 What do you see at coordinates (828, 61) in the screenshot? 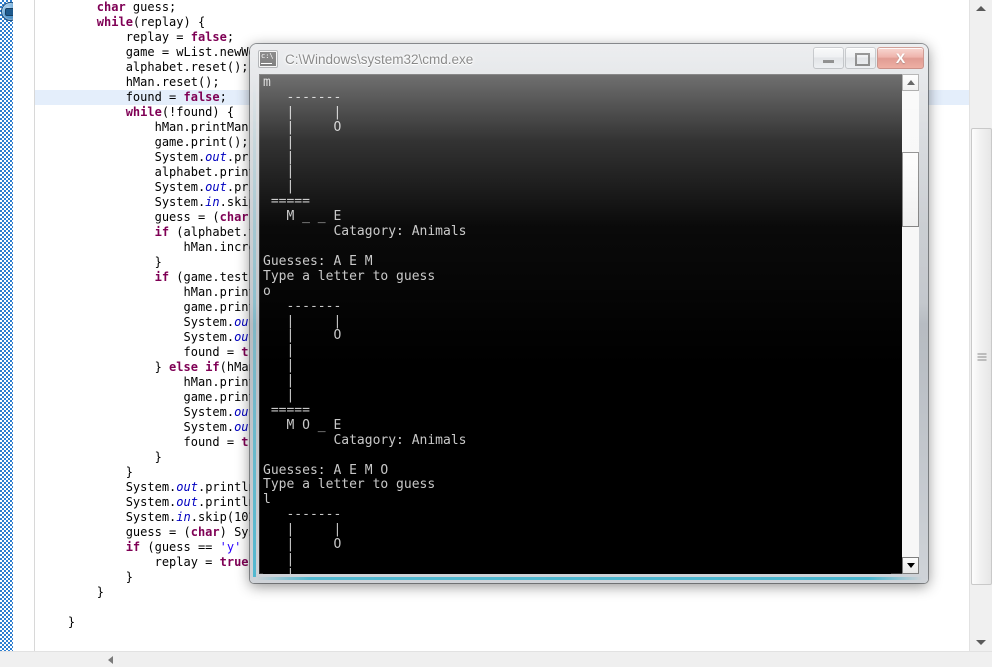
I see `minimize-icon` at bounding box center [828, 61].